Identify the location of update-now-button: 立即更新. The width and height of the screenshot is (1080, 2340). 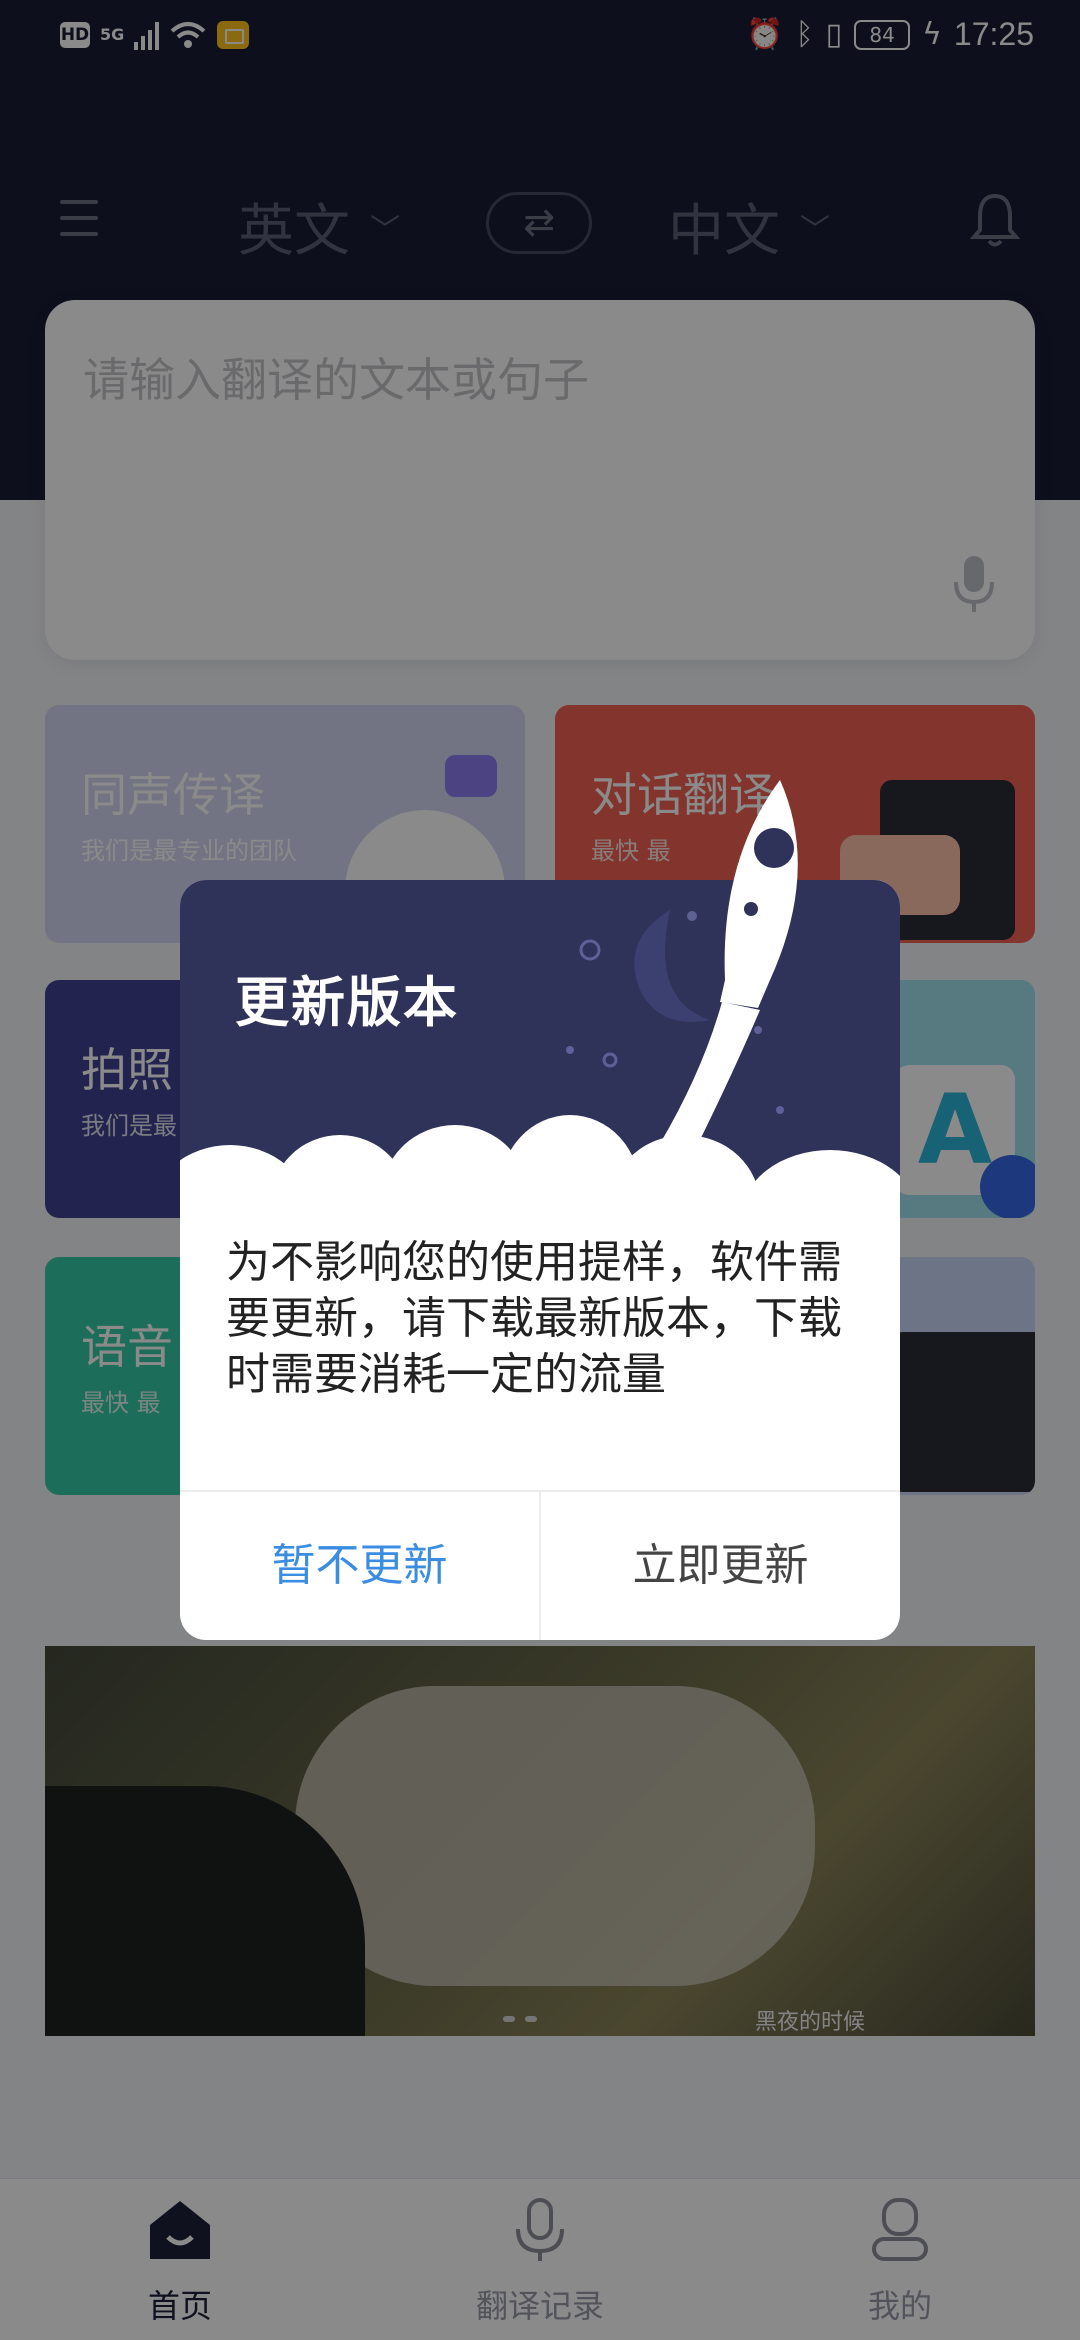
(720, 1566).